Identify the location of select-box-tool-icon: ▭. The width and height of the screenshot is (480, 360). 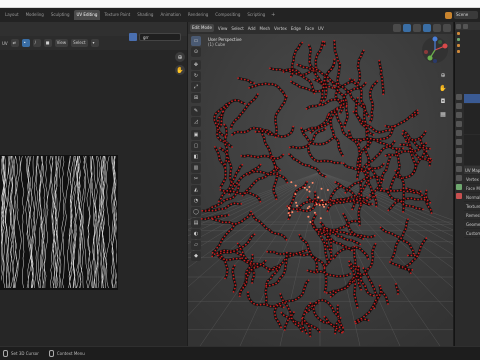
(196, 41).